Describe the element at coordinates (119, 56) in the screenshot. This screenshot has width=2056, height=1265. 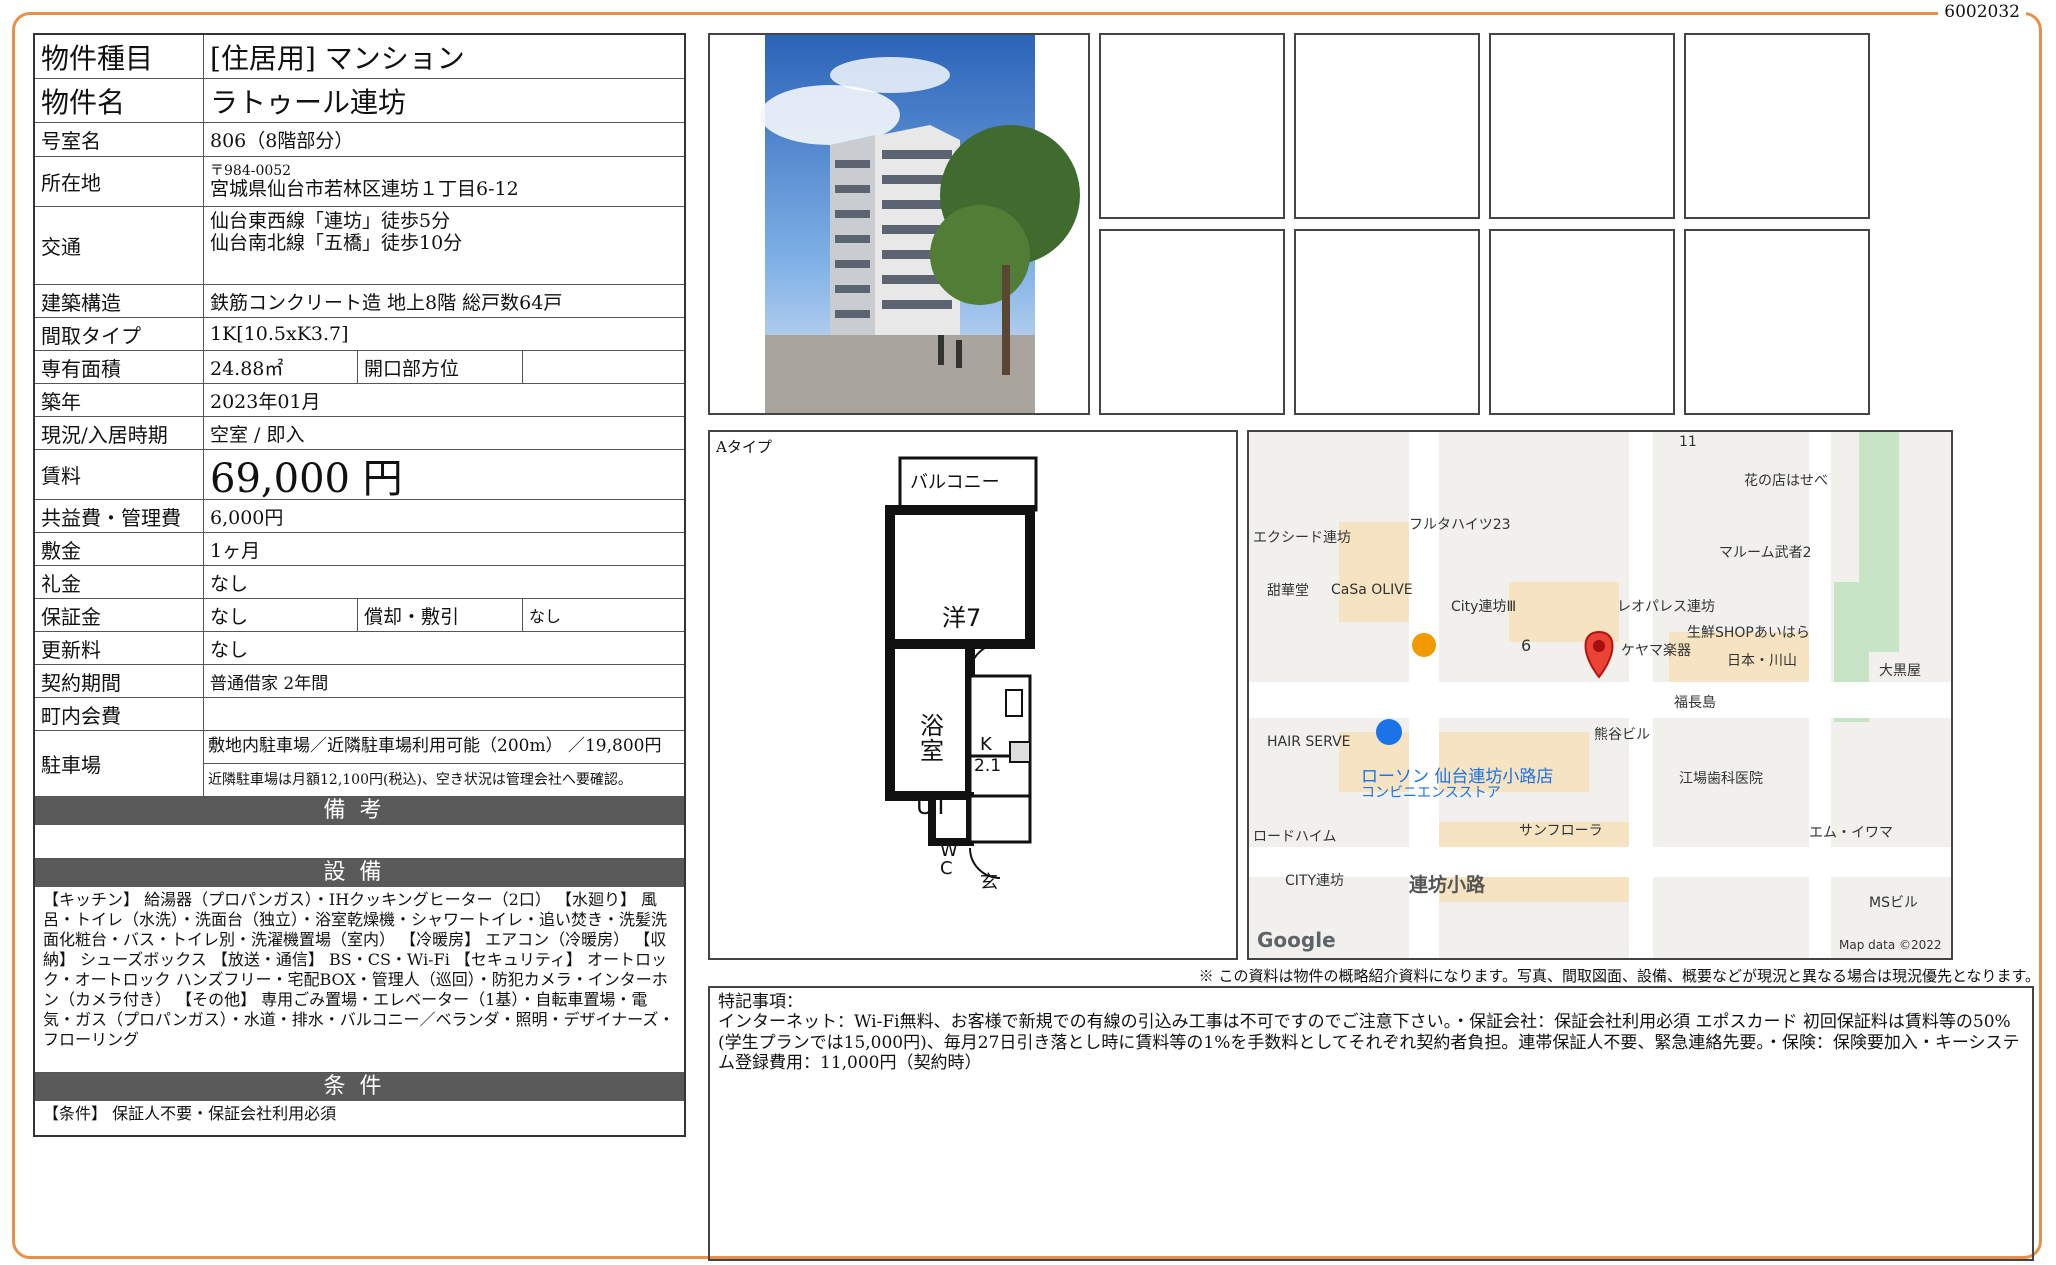
I see `type-label: 物件種目` at that location.